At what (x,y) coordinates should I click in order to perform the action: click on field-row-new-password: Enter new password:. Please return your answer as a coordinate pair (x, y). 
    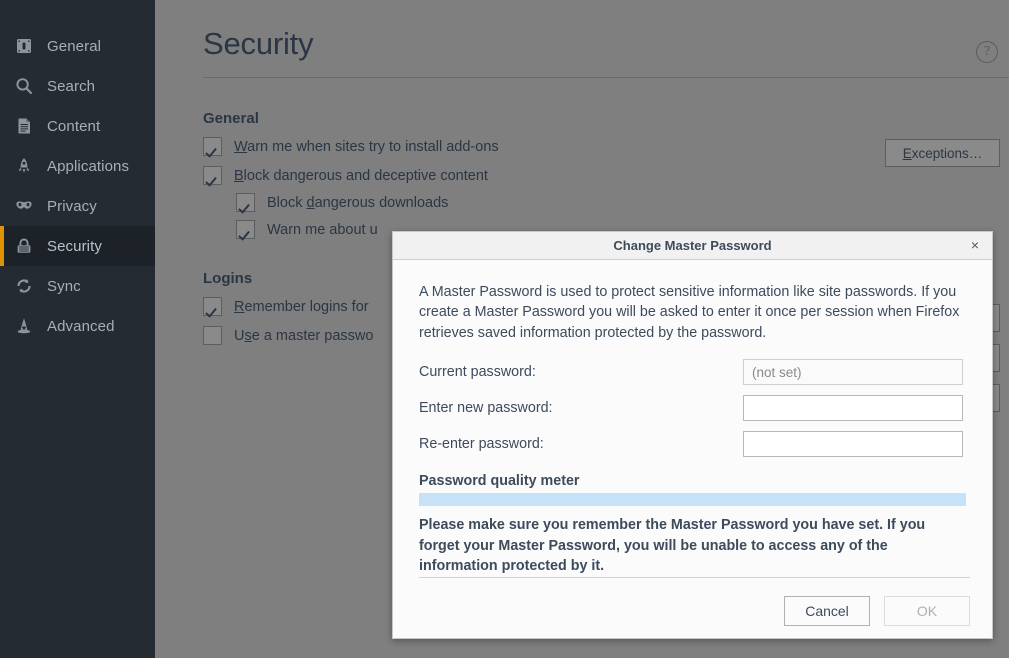
    Looking at the image, I should click on (692, 408).